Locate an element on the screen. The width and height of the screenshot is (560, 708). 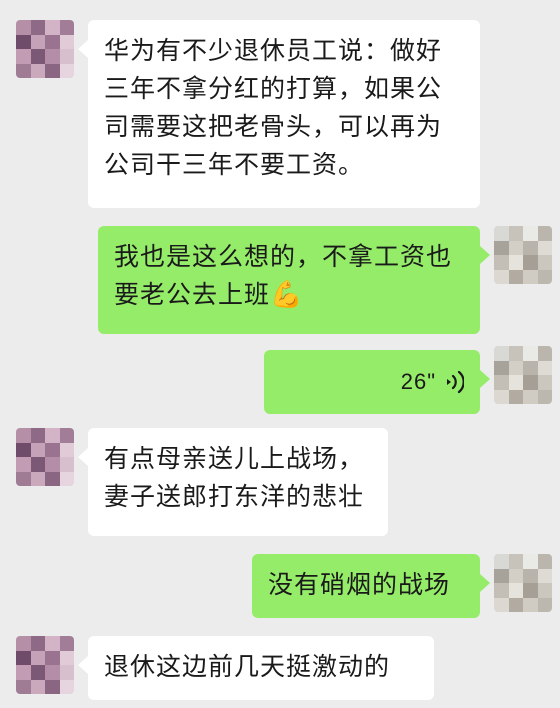
voice-duration: 26" is located at coordinates (418, 381).